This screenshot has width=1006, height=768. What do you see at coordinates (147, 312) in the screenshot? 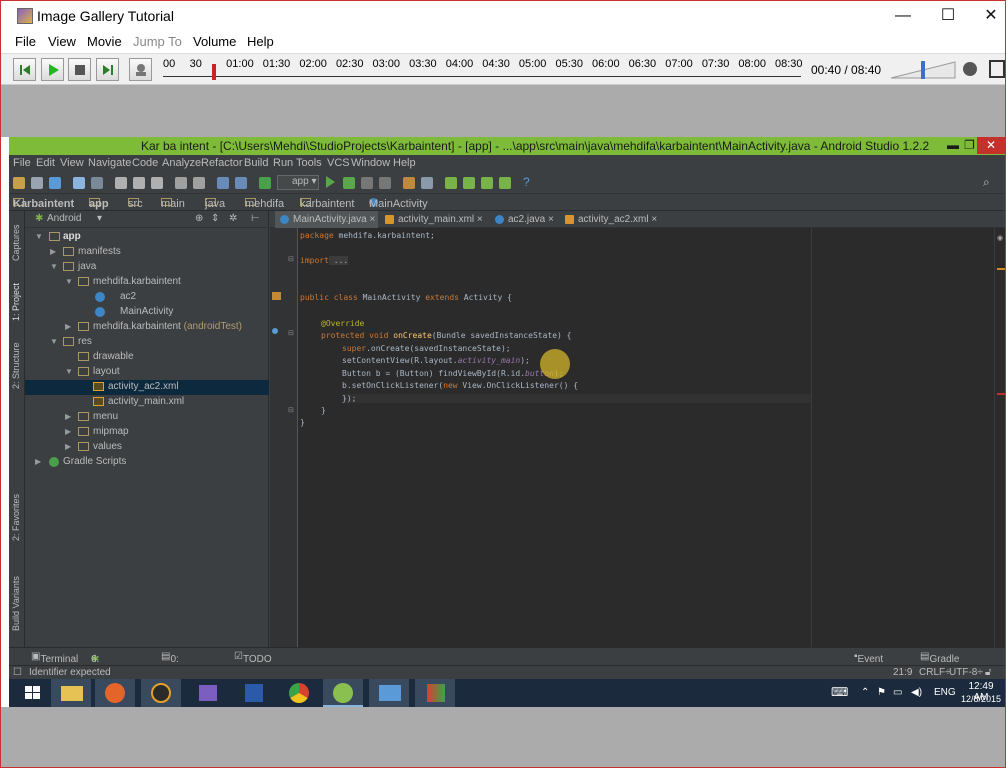
I see `tree-item-mainactivity: MainActivity` at bounding box center [147, 312].